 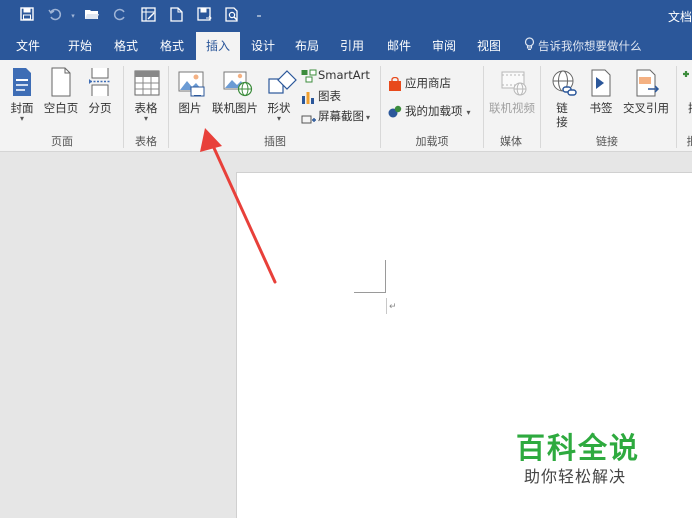 I want to click on watermark-subtitle: 助你轻松解决, so click(x=575, y=476).